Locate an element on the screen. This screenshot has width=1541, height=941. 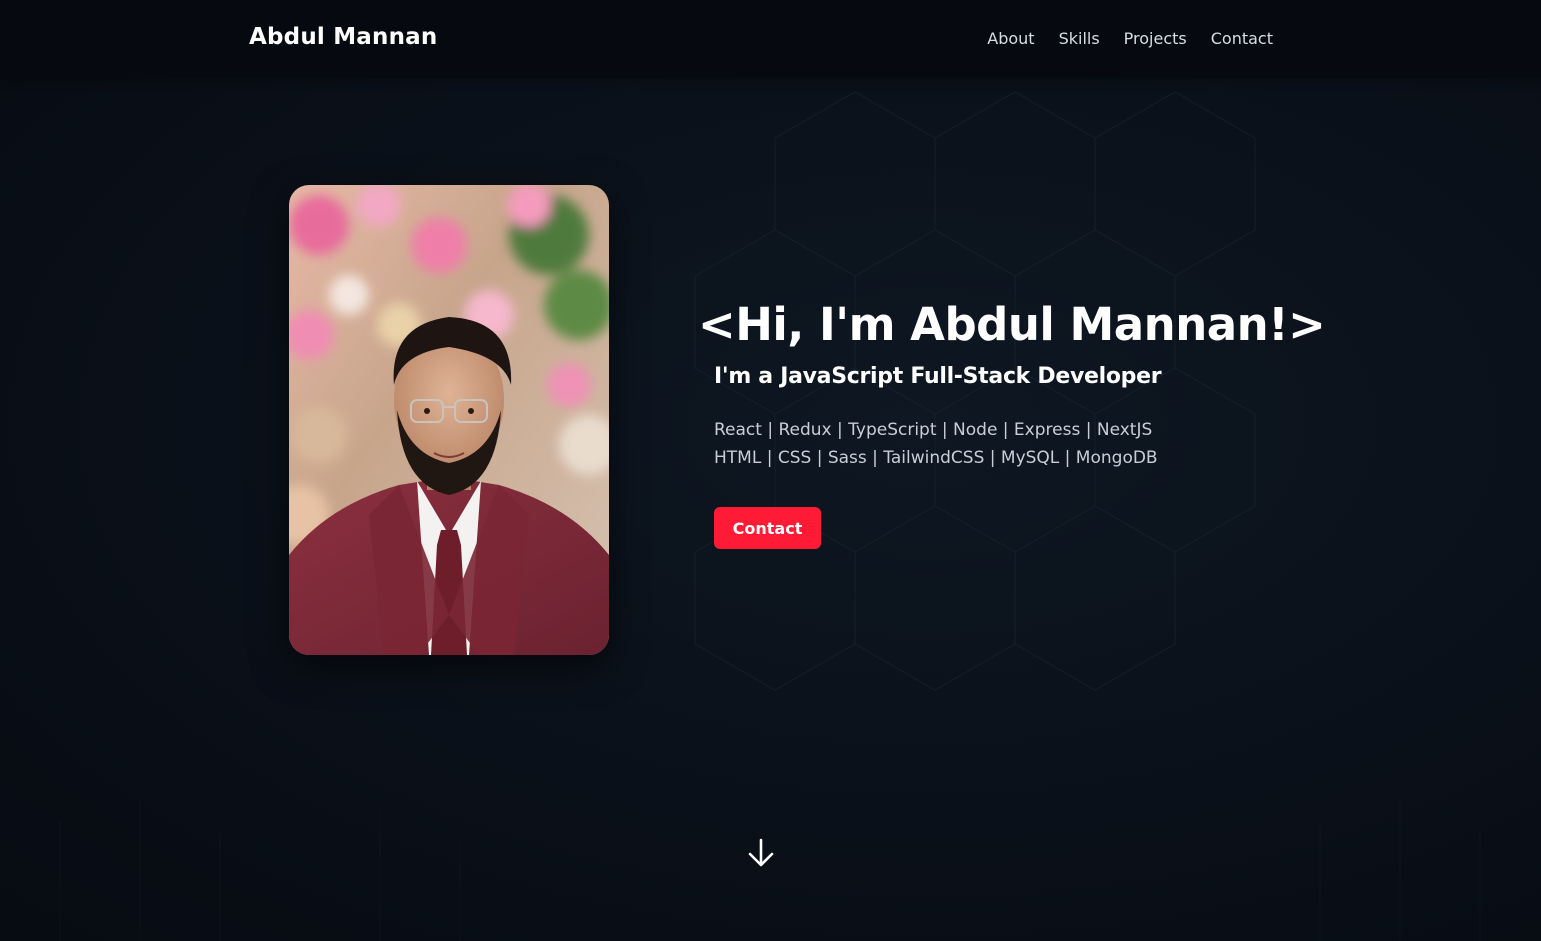
nav-links: About Skills Projects Contact is located at coordinates (1130, 38).